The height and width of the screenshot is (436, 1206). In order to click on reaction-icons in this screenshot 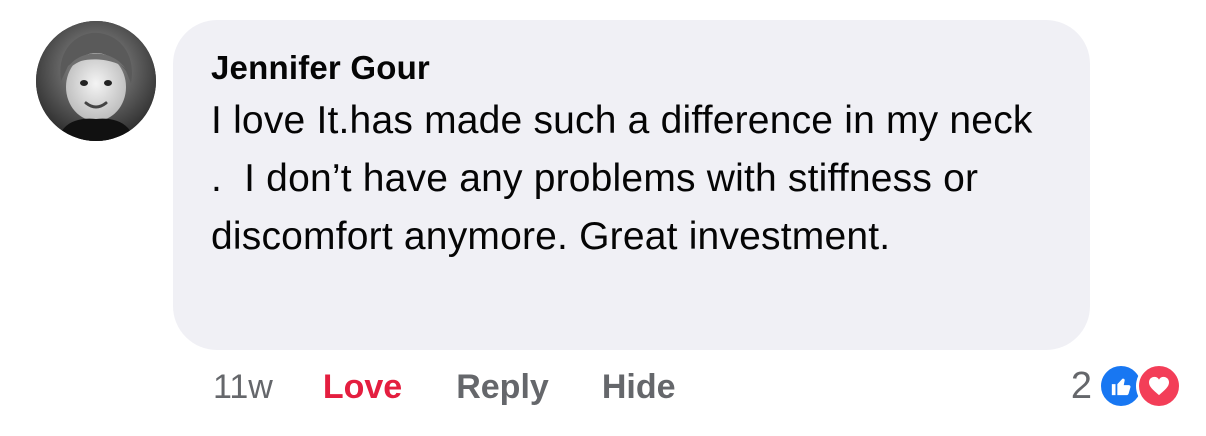, I will do `click(1141, 386)`.